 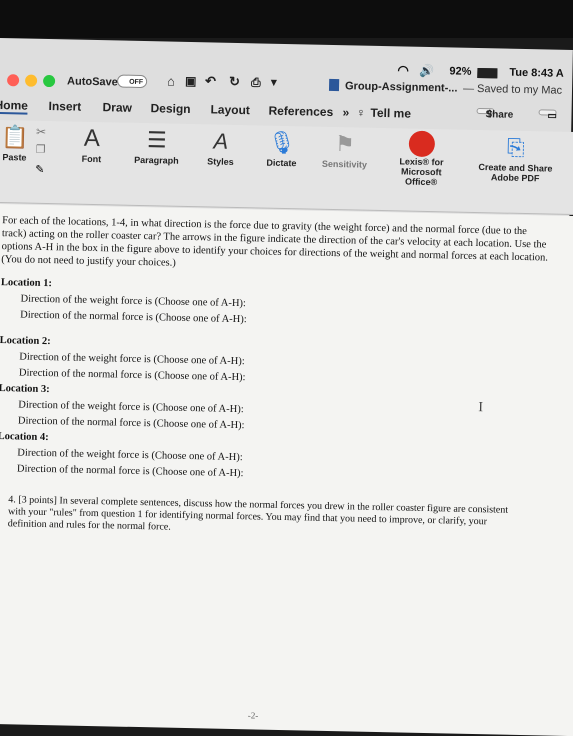 I want to click on paste-button: 📋 Paste, so click(x=15, y=142).